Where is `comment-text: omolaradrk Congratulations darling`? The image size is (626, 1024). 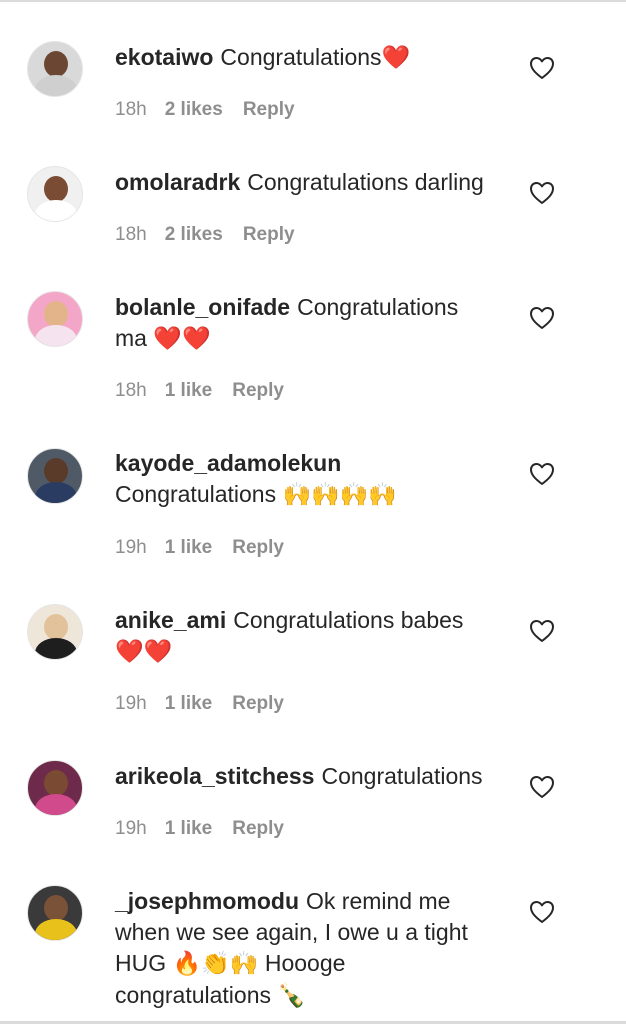
comment-text: omolaradrk Congratulations darling is located at coordinates (312, 182).